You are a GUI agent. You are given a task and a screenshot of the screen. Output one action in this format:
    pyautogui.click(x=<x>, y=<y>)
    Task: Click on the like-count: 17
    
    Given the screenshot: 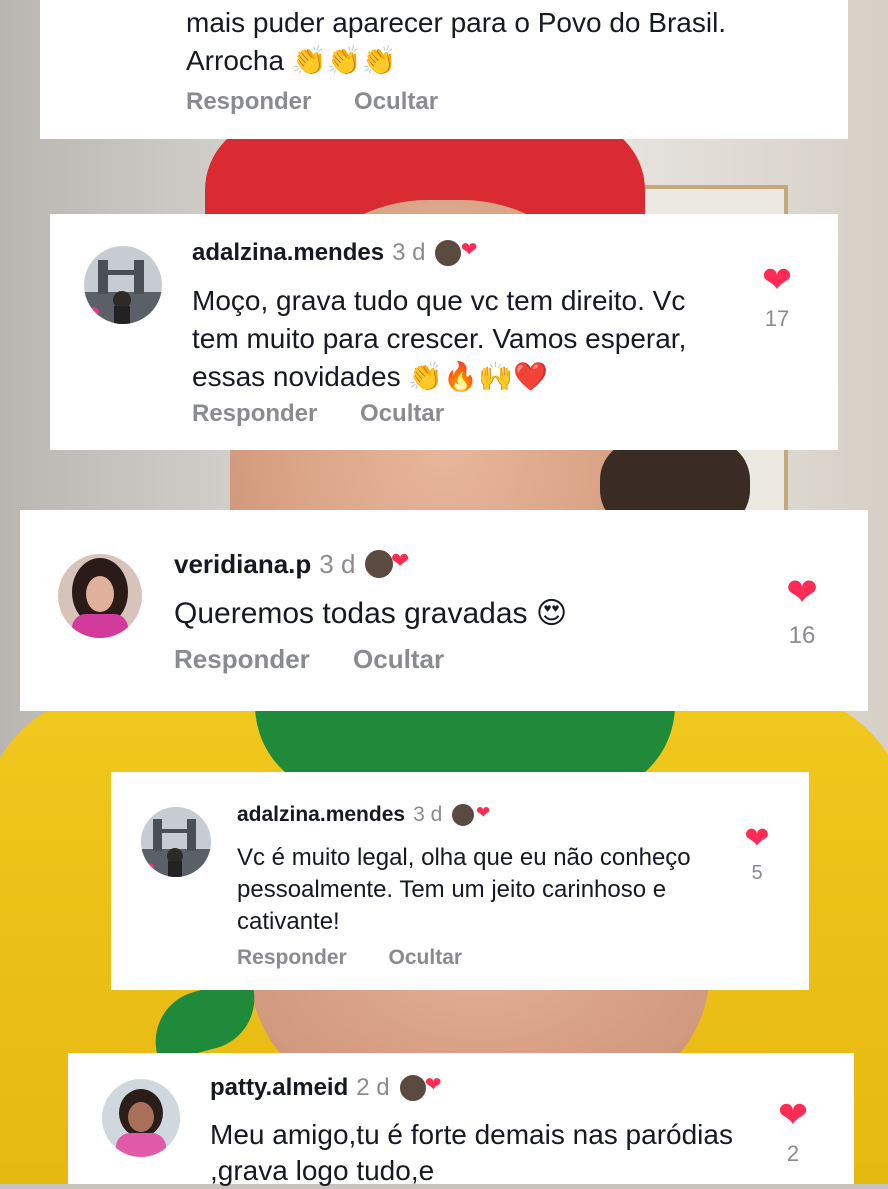 What is the action you would take?
    pyautogui.click(x=777, y=318)
    